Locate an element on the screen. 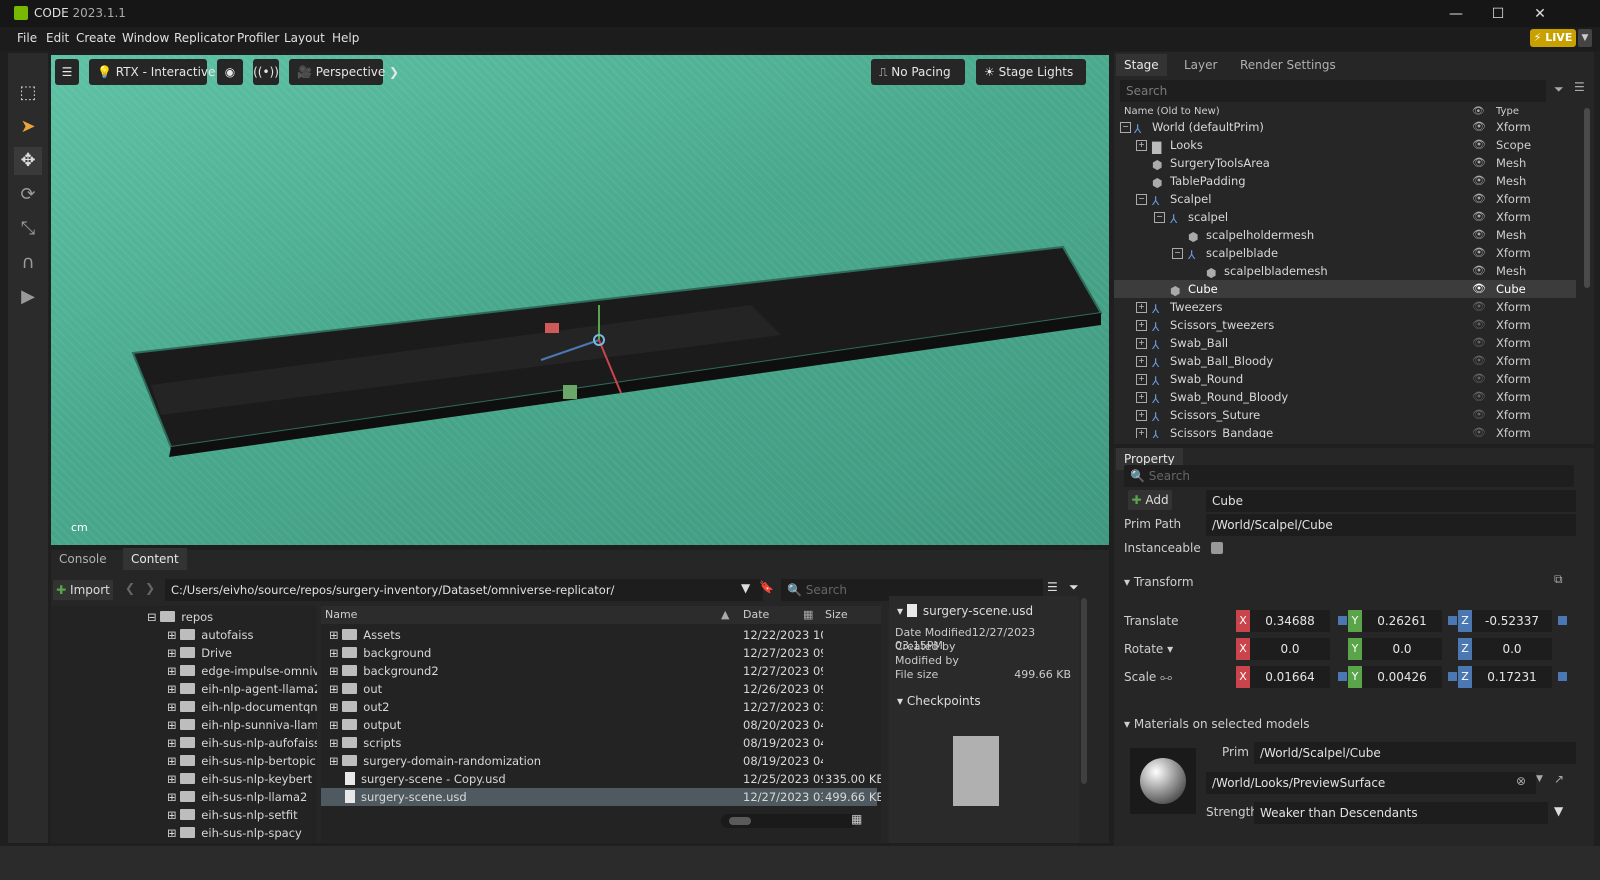 The image size is (1600, 880). translate-y-field: 0.26261 is located at coordinates (1402, 621).